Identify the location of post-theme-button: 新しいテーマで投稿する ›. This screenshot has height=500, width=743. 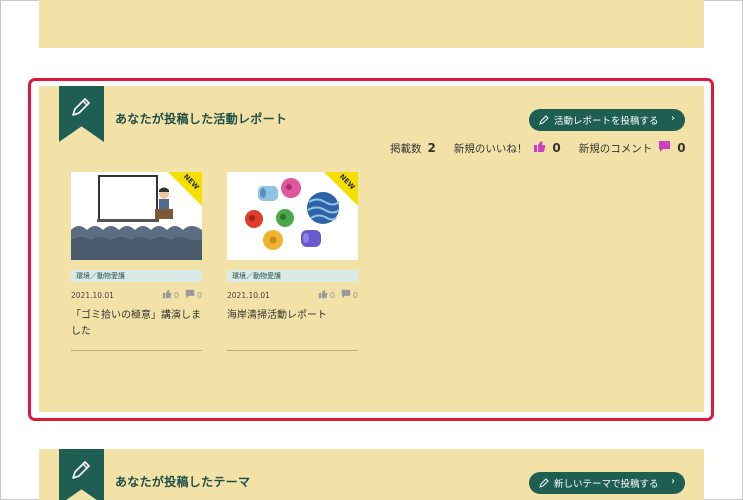
(607, 483).